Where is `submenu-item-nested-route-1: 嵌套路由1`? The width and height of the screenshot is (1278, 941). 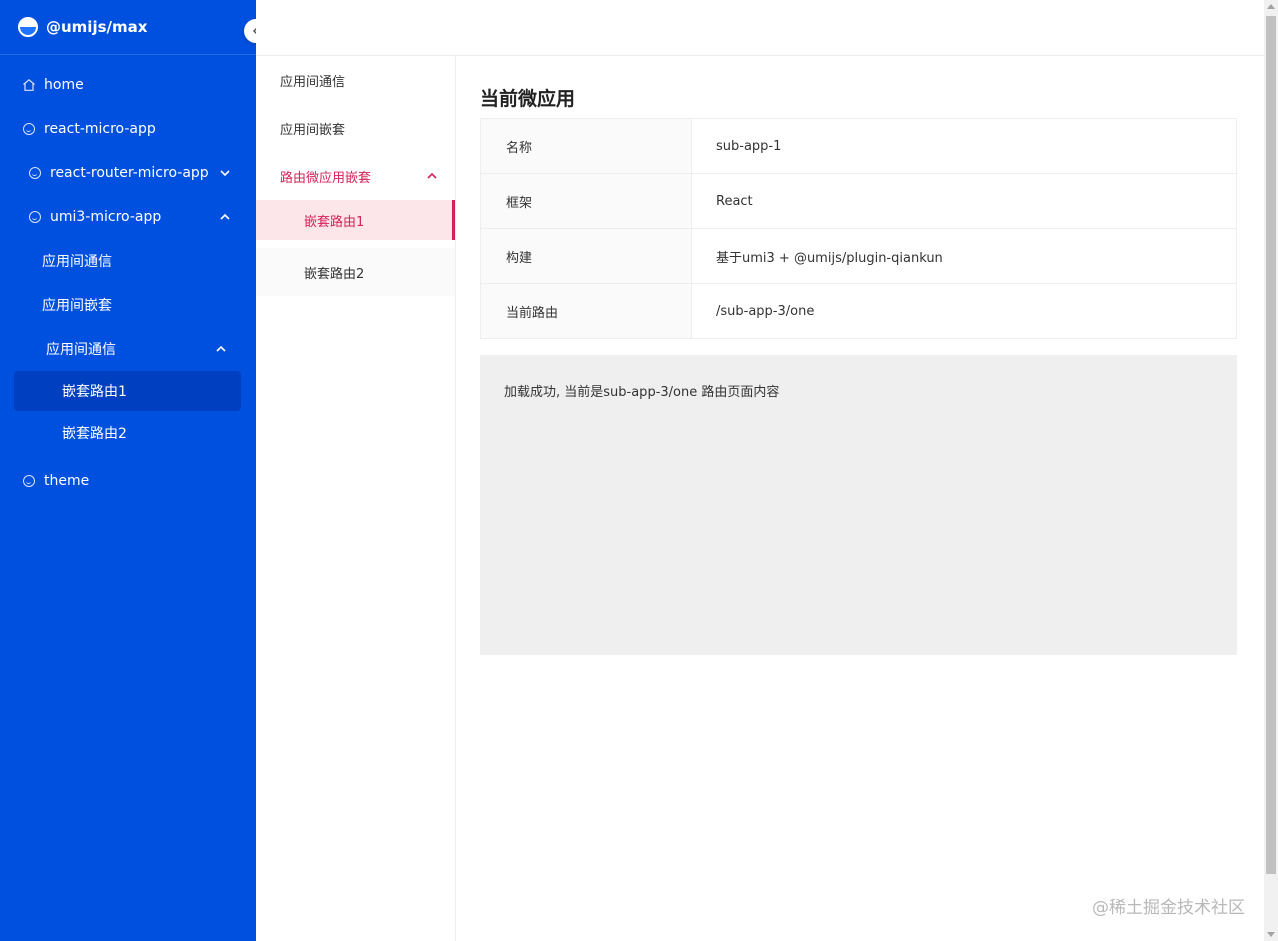
submenu-item-nested-route-1: 嵌套路由1 is located at coordinates (355, 220).